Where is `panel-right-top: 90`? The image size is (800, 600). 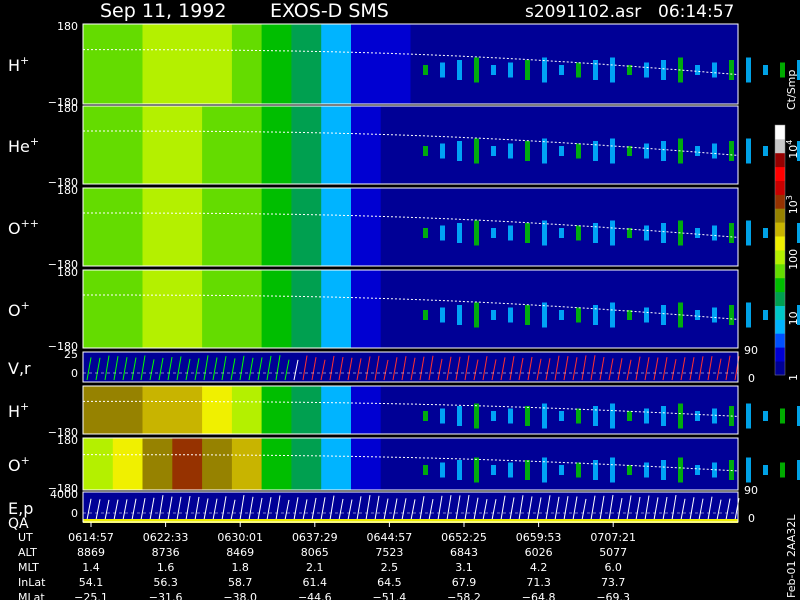
panel-right-top: 90 is located at coordinates (751, 490).